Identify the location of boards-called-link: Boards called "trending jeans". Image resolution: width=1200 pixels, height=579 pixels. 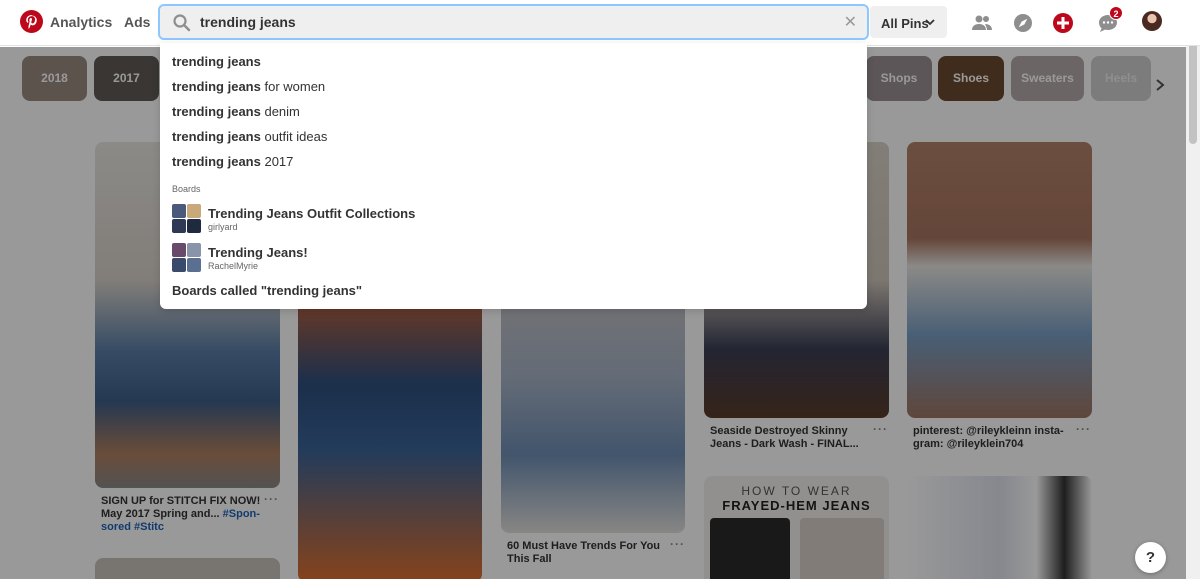
(267, 290).